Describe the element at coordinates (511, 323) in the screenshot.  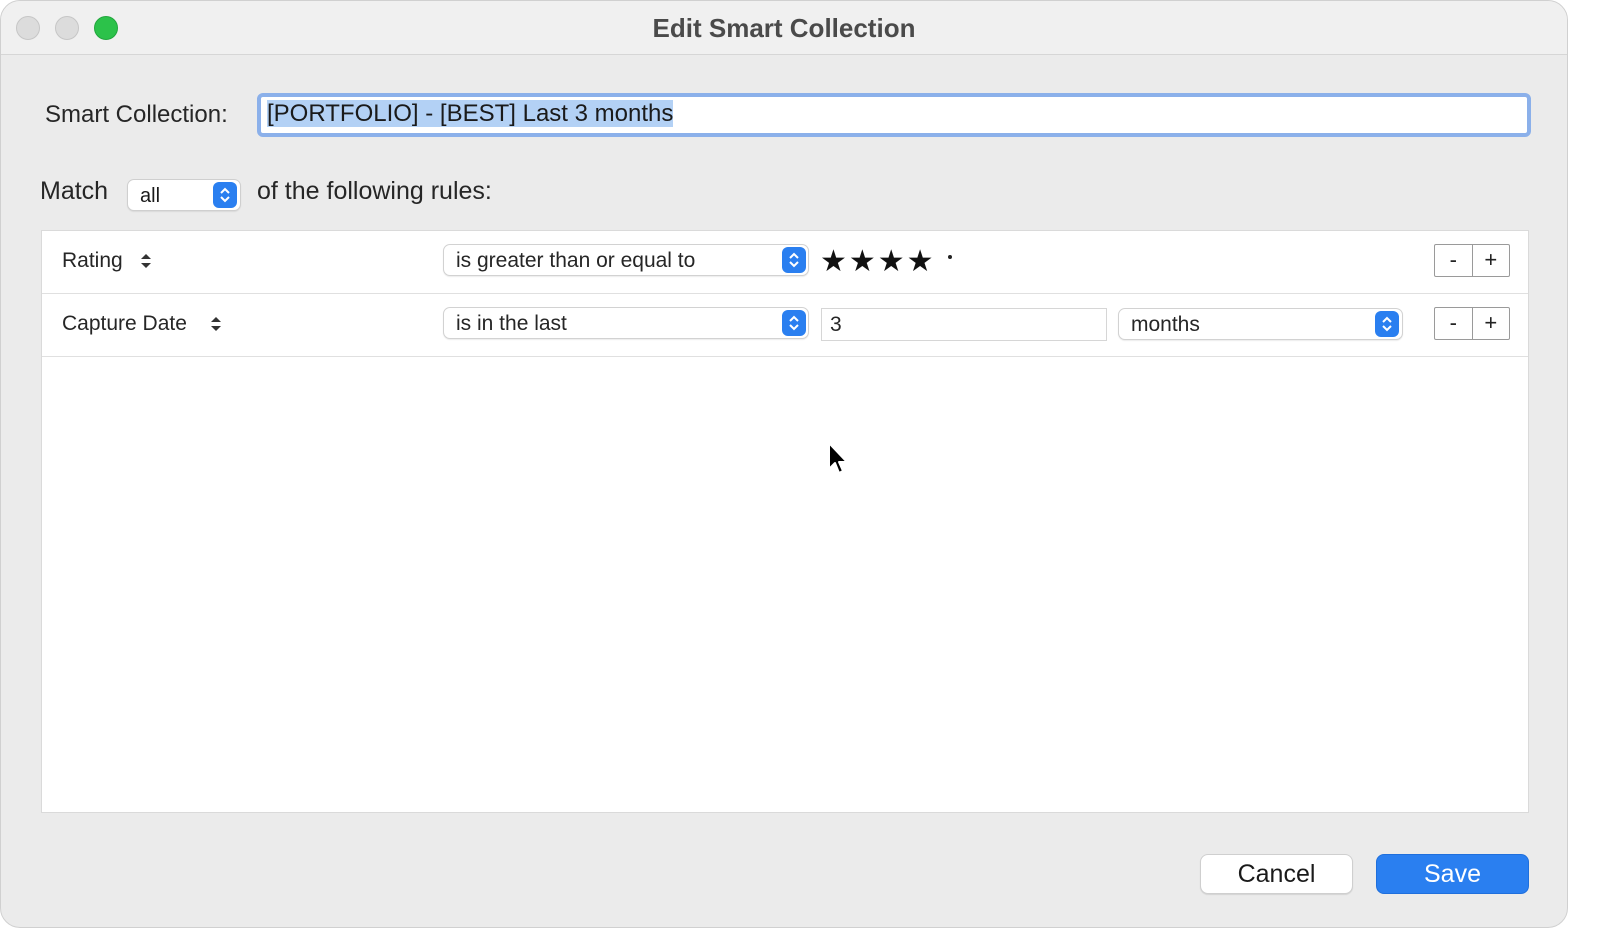
I see `rule-operator-value: is in the last` at that location.